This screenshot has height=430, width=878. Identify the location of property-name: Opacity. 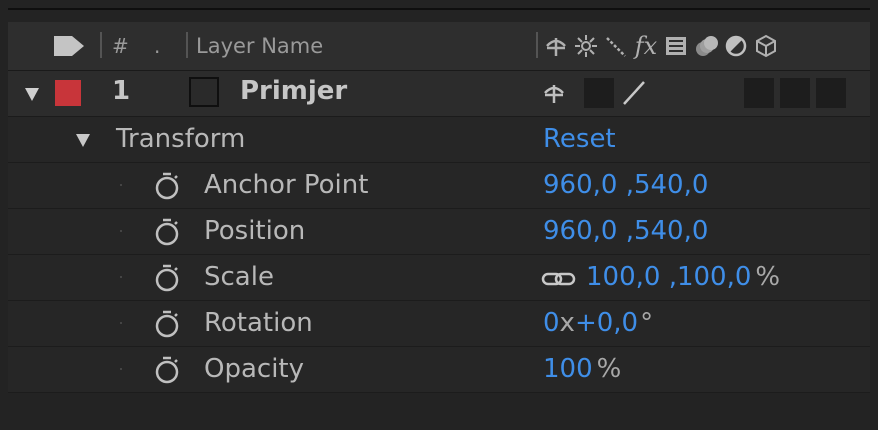
(254, 369).